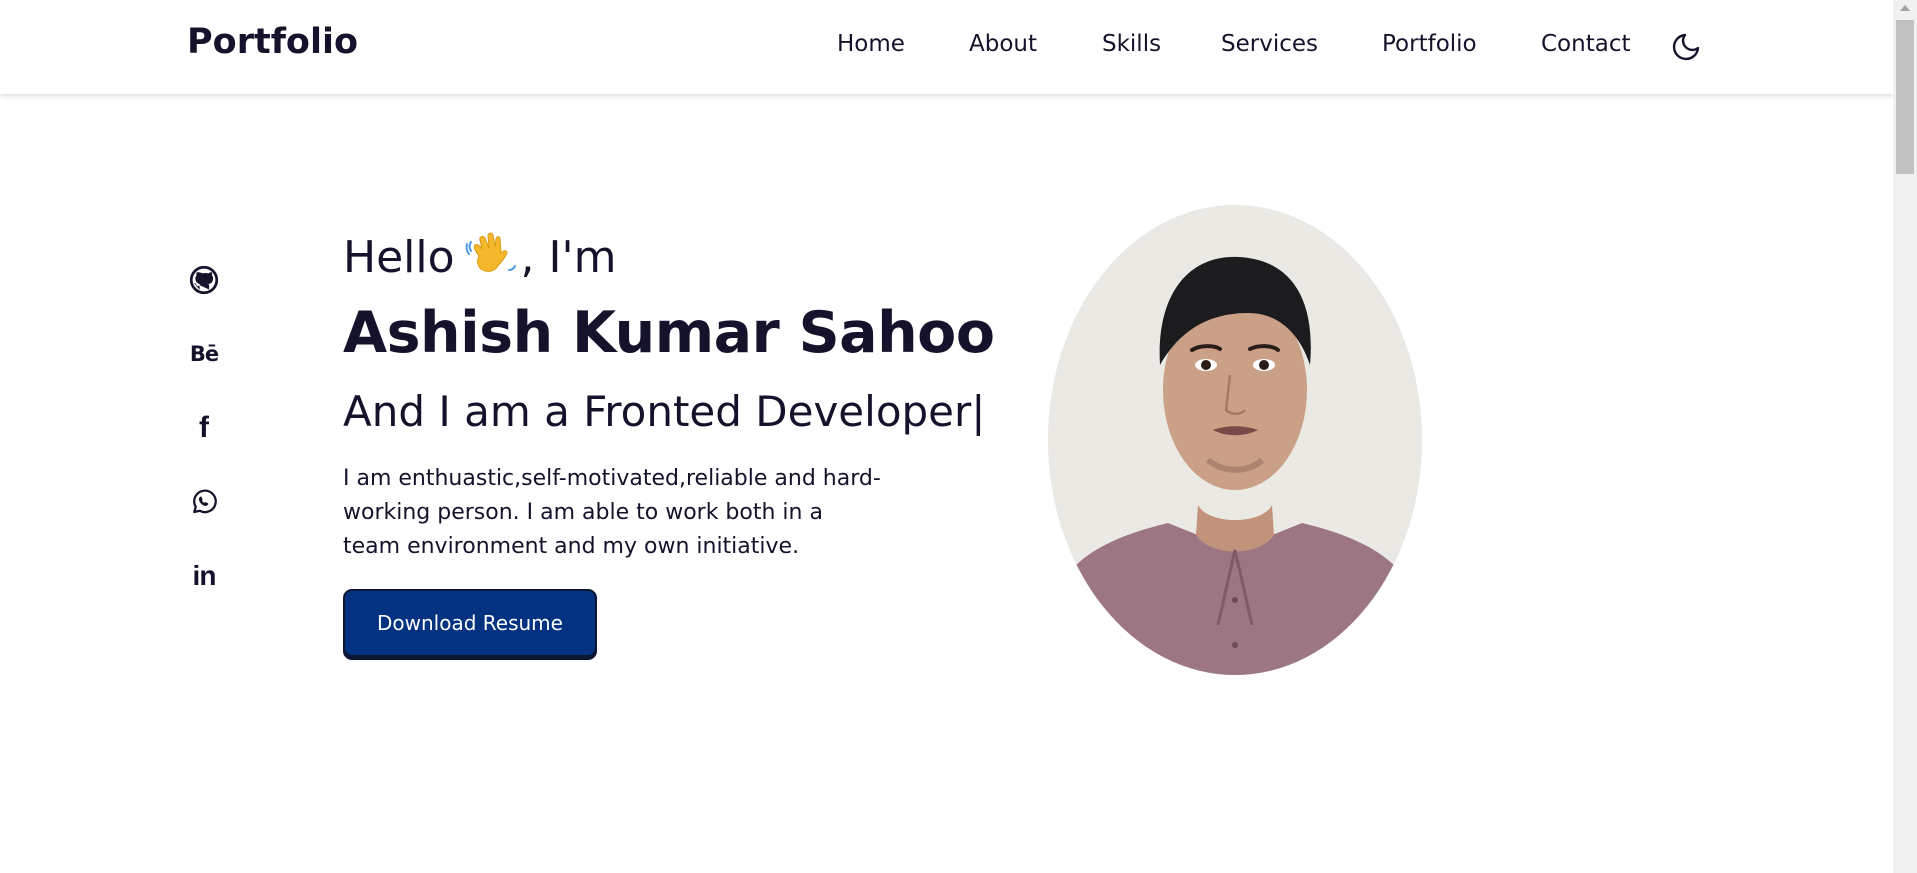 This screenshot has width=1917, height=873. I want to click on scroll-up-icon, so click(1905, 8).